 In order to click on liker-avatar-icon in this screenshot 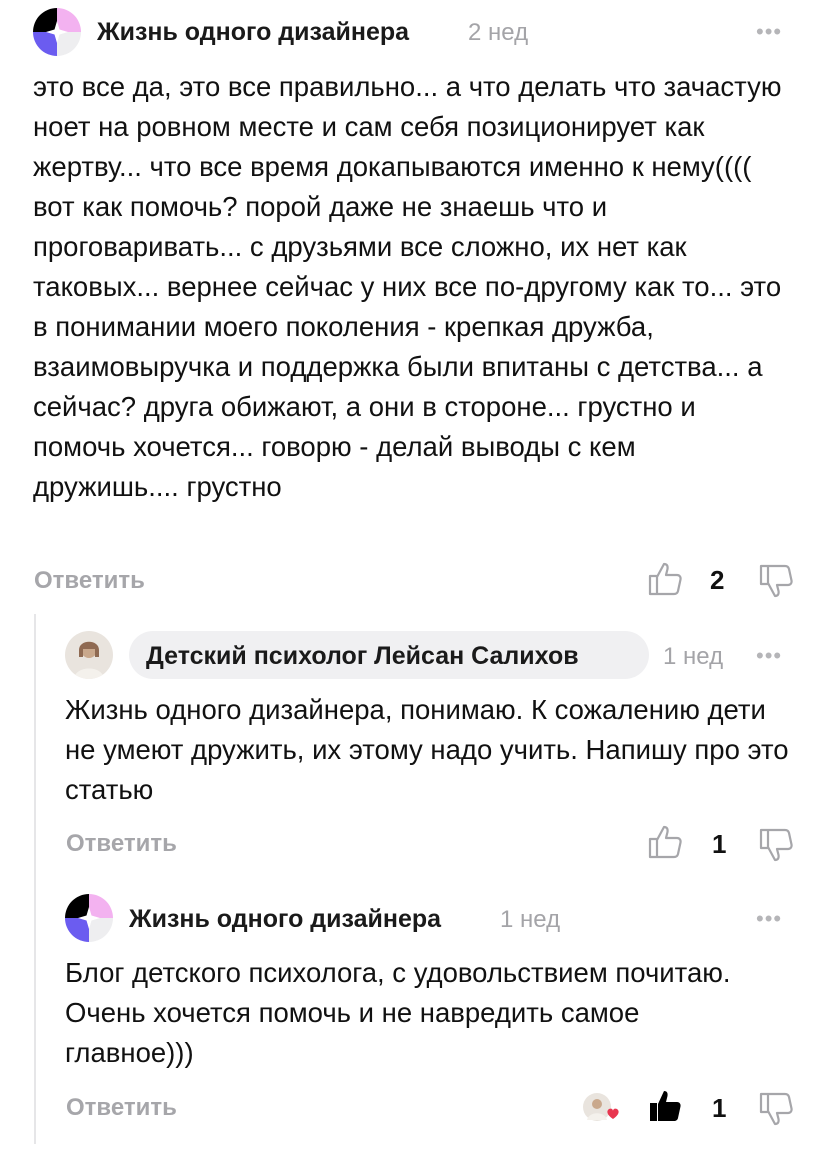, I will do `click(601, 1107)`.